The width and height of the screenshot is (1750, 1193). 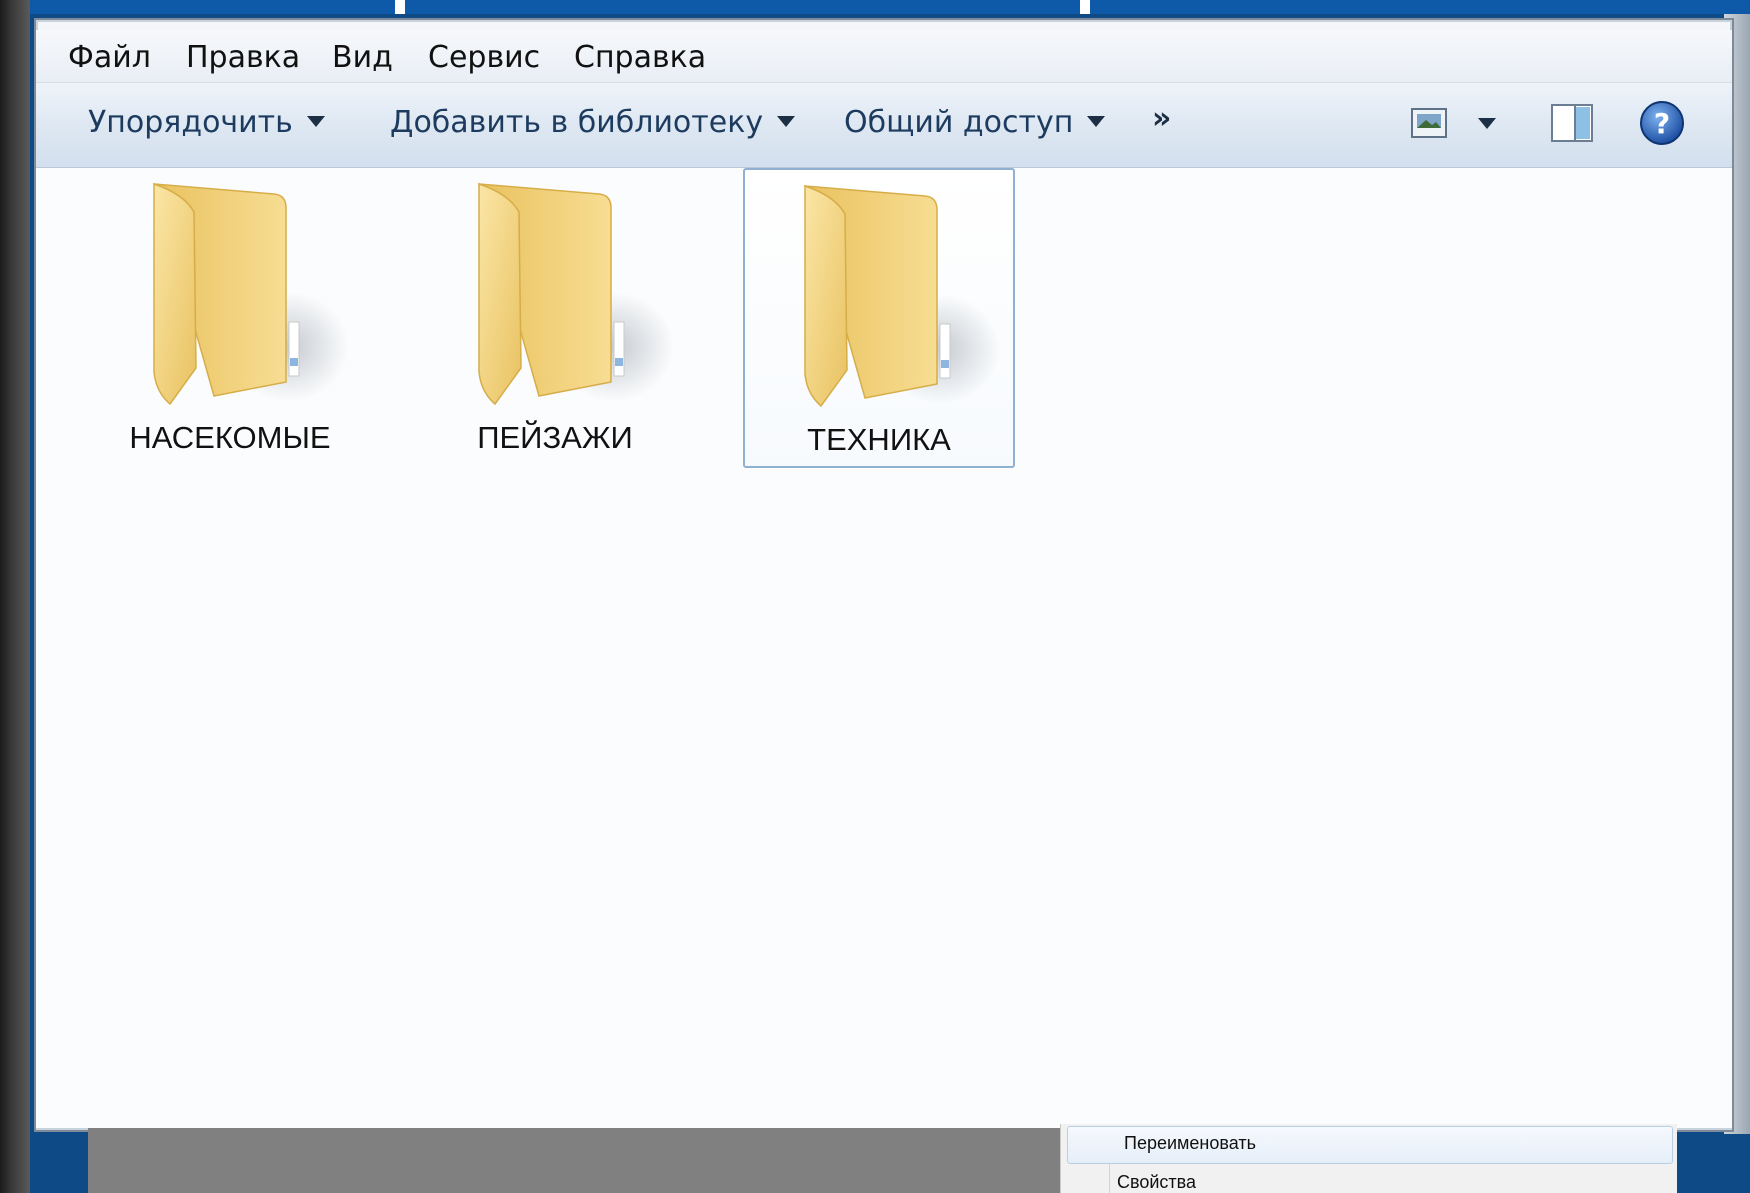 I want to click on help-icon: ?, so click(x=1662, y=123).